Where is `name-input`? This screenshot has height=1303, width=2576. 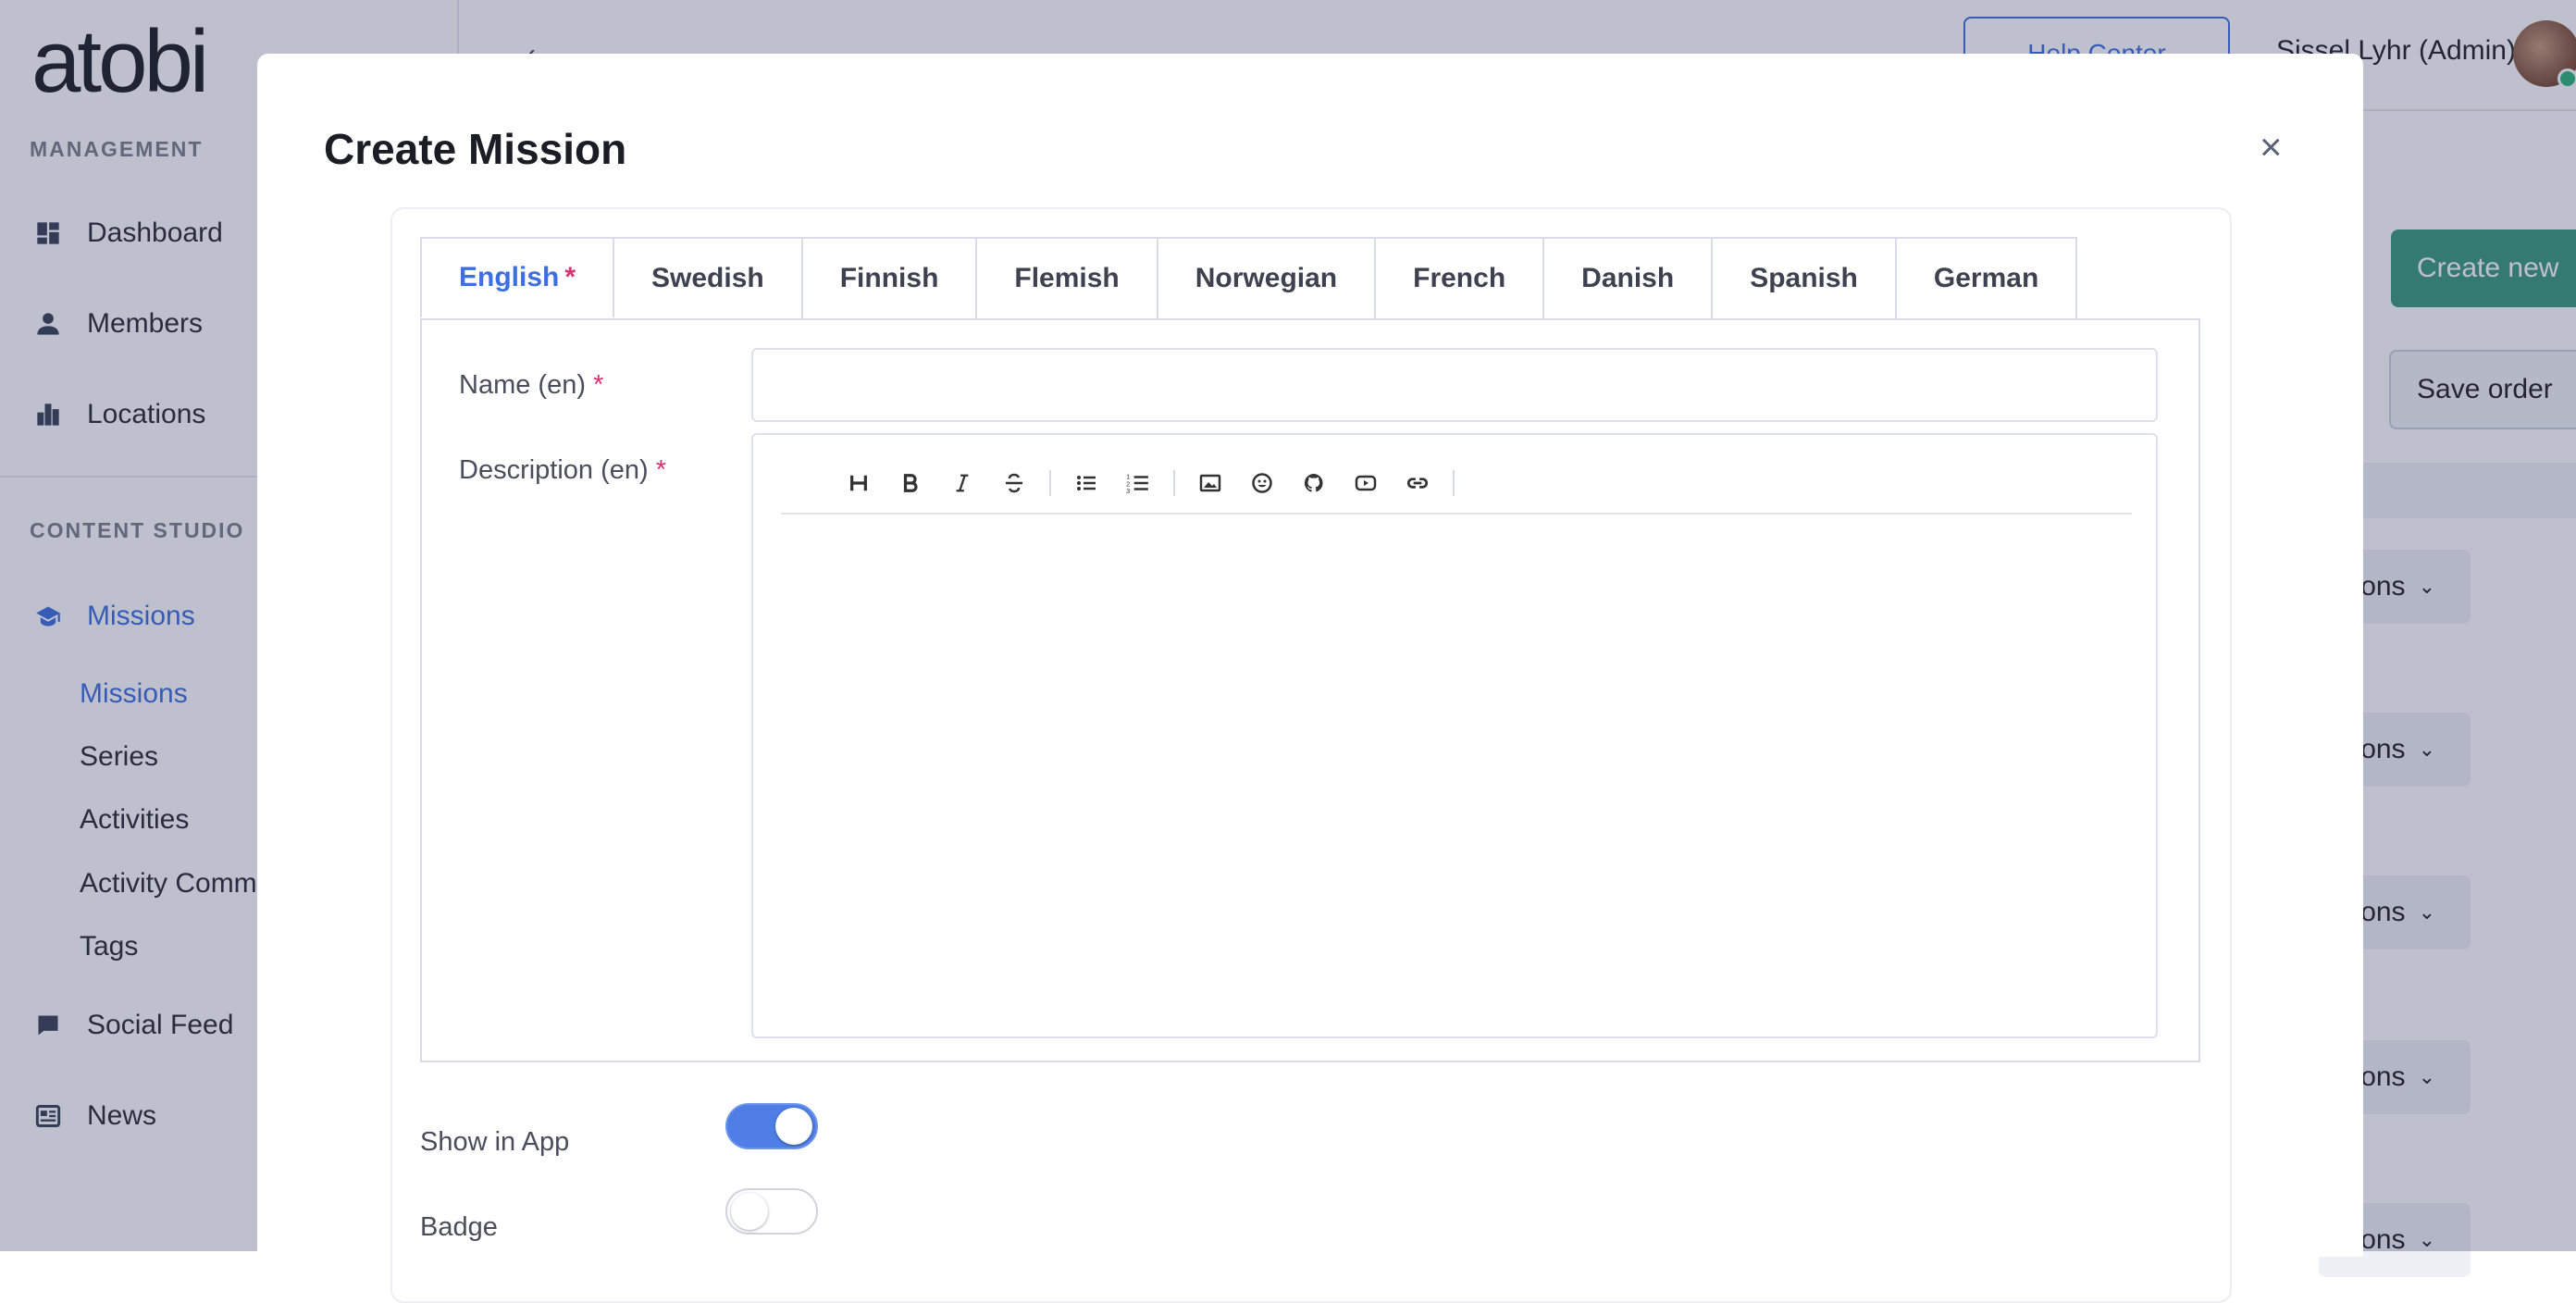
name-input is located at coordinates (1455, 385).